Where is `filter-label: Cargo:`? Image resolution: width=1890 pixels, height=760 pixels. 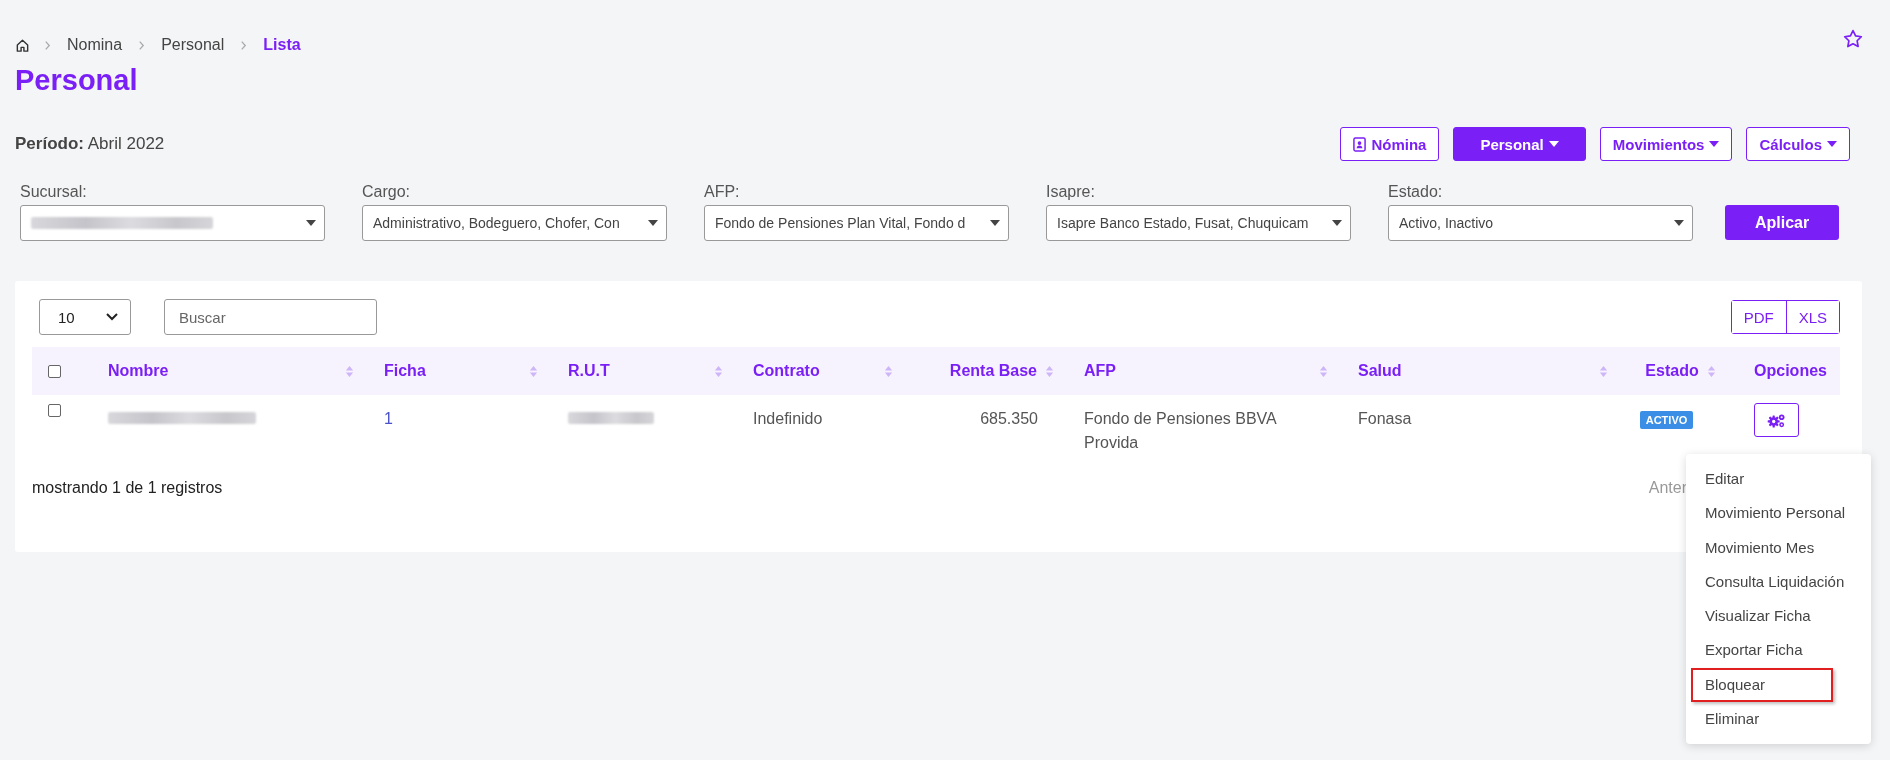 filter-label: Cargo: is located at coordinates (387, 192).